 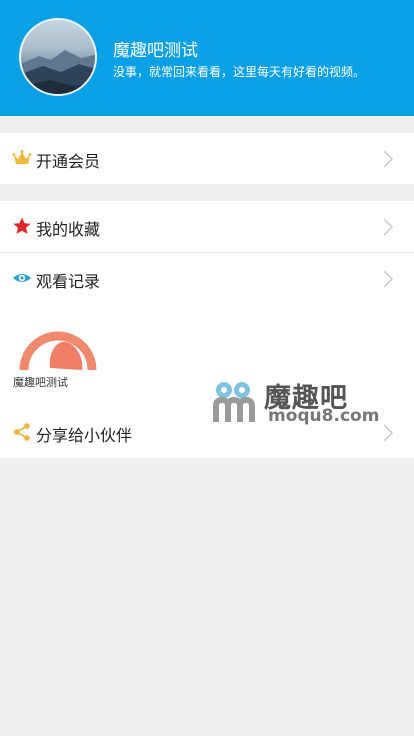 What do you see at coordinates (58, 344) in the screenshot?
I see `share-preview-image` at bounding box center [58, 344].